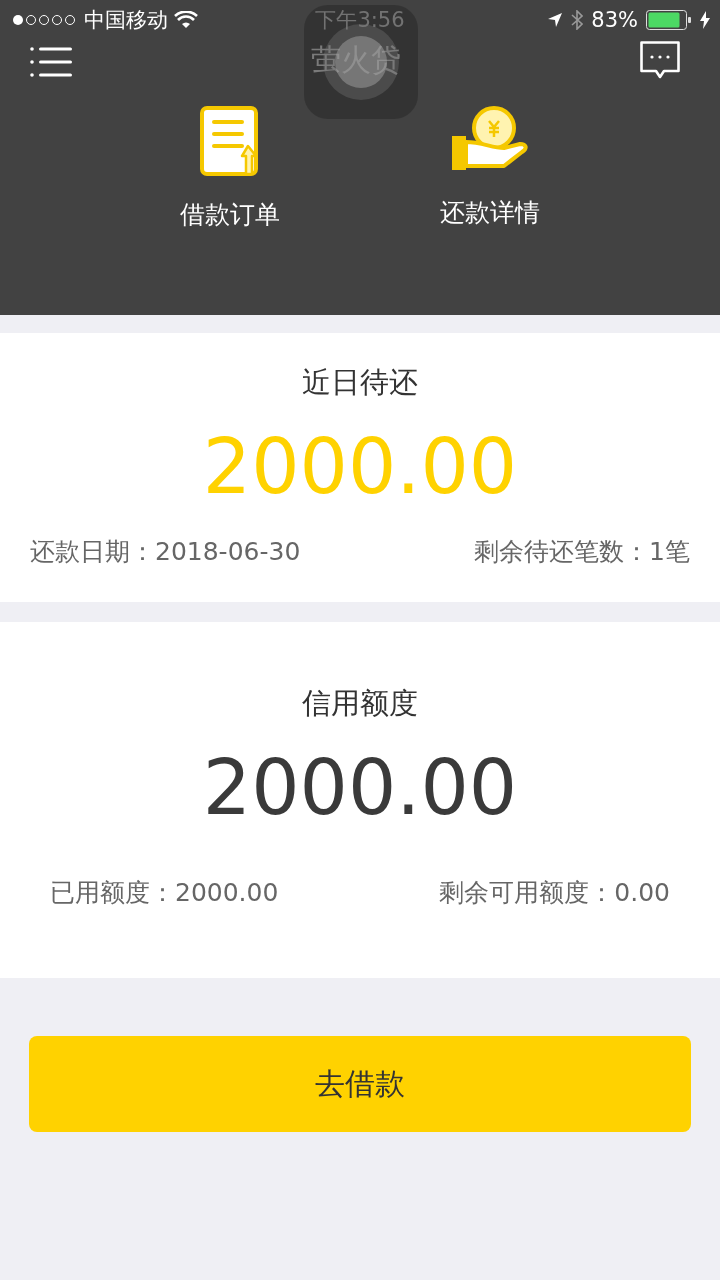 Image resolution: width=720 pixels, height=1280 pixels. Describe the element at coordinates (614, 20) in the screenshot. I see `battery-percent: 83%` at that location.